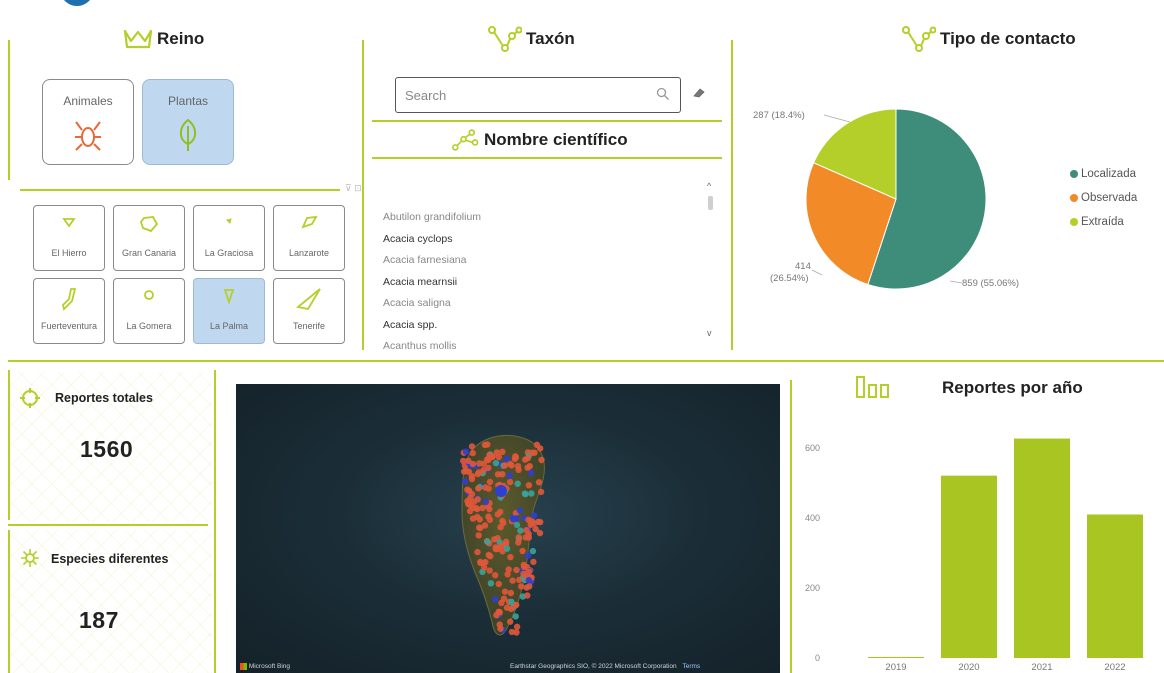  What do you see at coordinates (1042, 548) in the screenshot?
I see `bar-2021` at bounding box center [1042, 548].